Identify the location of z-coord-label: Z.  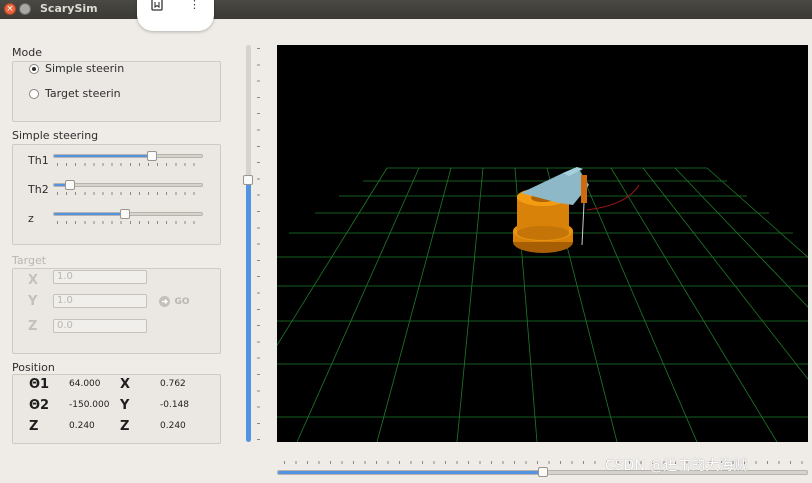
(125, 426).